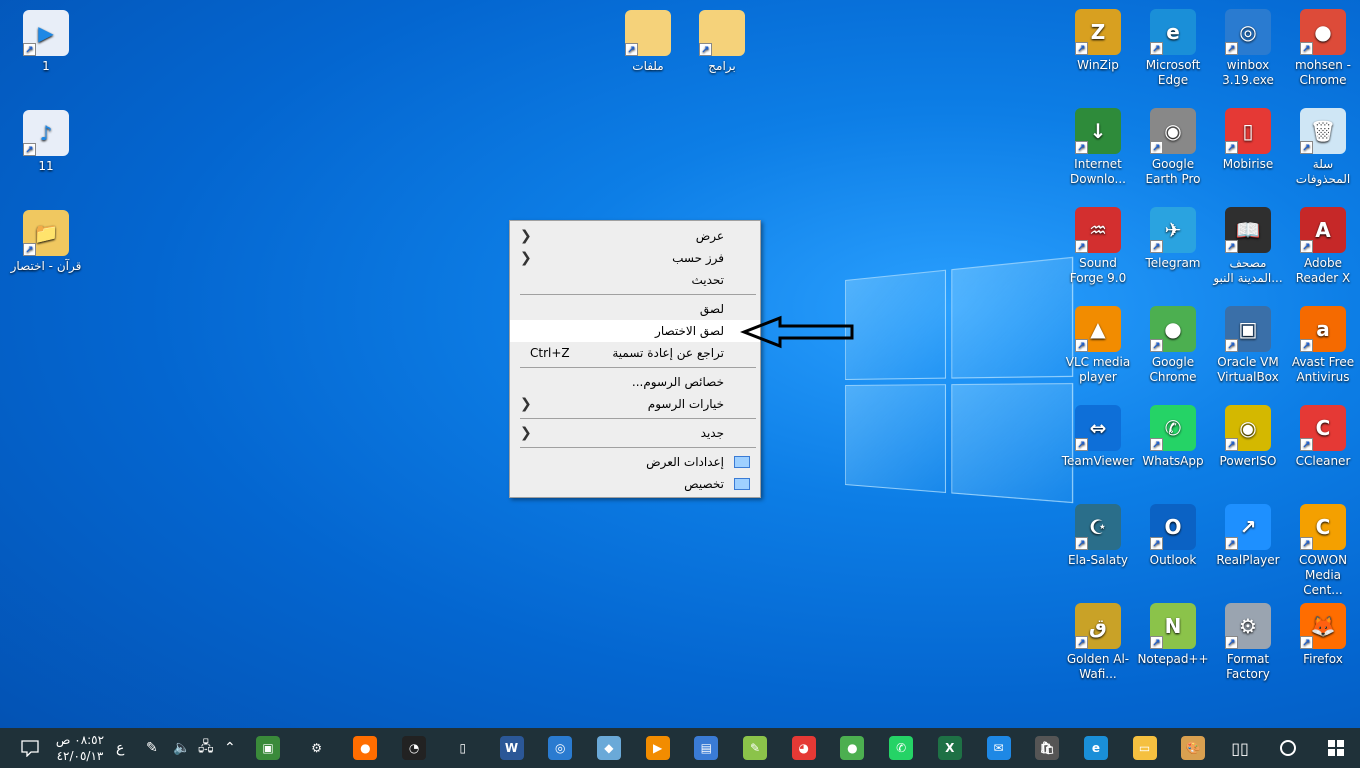  What do you see at coordinates (1248, 48) in the screenshot?
I see `desktop-icon: ◎ ↗ winbox 3.19.exe` at bounding box center [1248, 48].